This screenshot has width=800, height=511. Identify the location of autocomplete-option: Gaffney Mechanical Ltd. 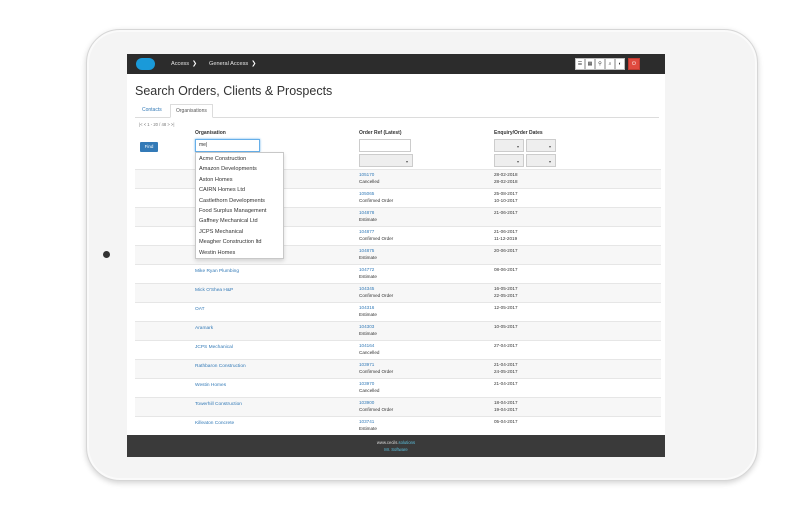
(239, 221).